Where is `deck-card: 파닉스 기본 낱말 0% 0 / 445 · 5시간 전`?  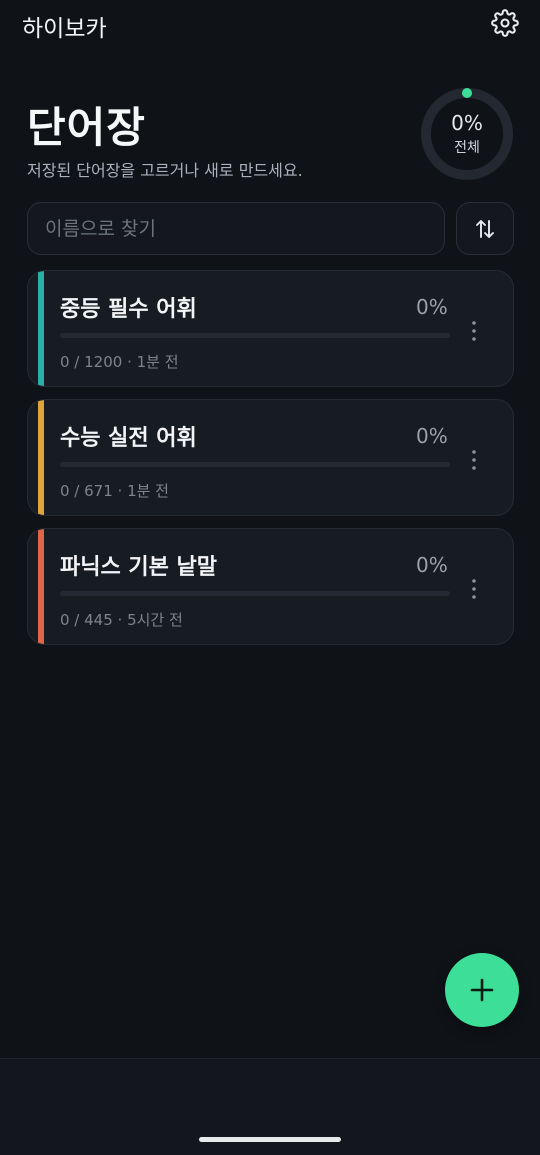 deck-card: 파닉스 기본 낱말 0% 0 / 445 · 5시간 전 is located at coordinates (270, 586).